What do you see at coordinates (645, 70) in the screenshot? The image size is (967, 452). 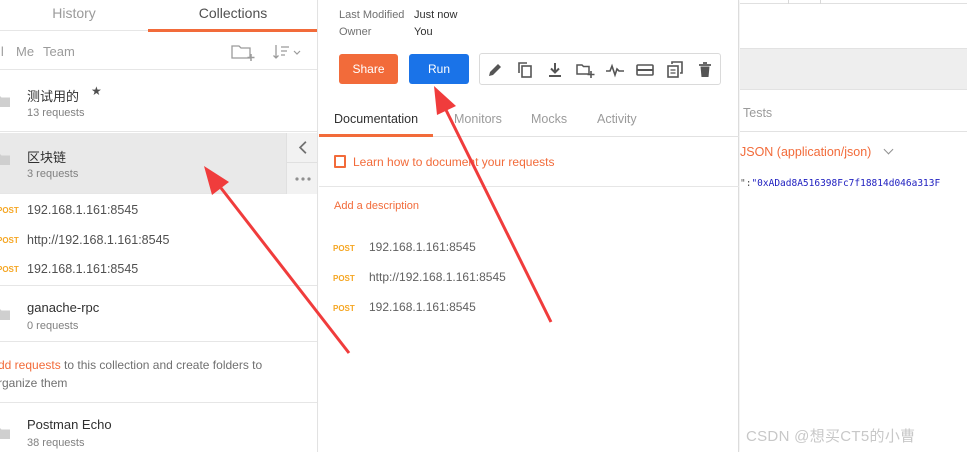 I see `mock-icon` at bounding box center [645, 70].